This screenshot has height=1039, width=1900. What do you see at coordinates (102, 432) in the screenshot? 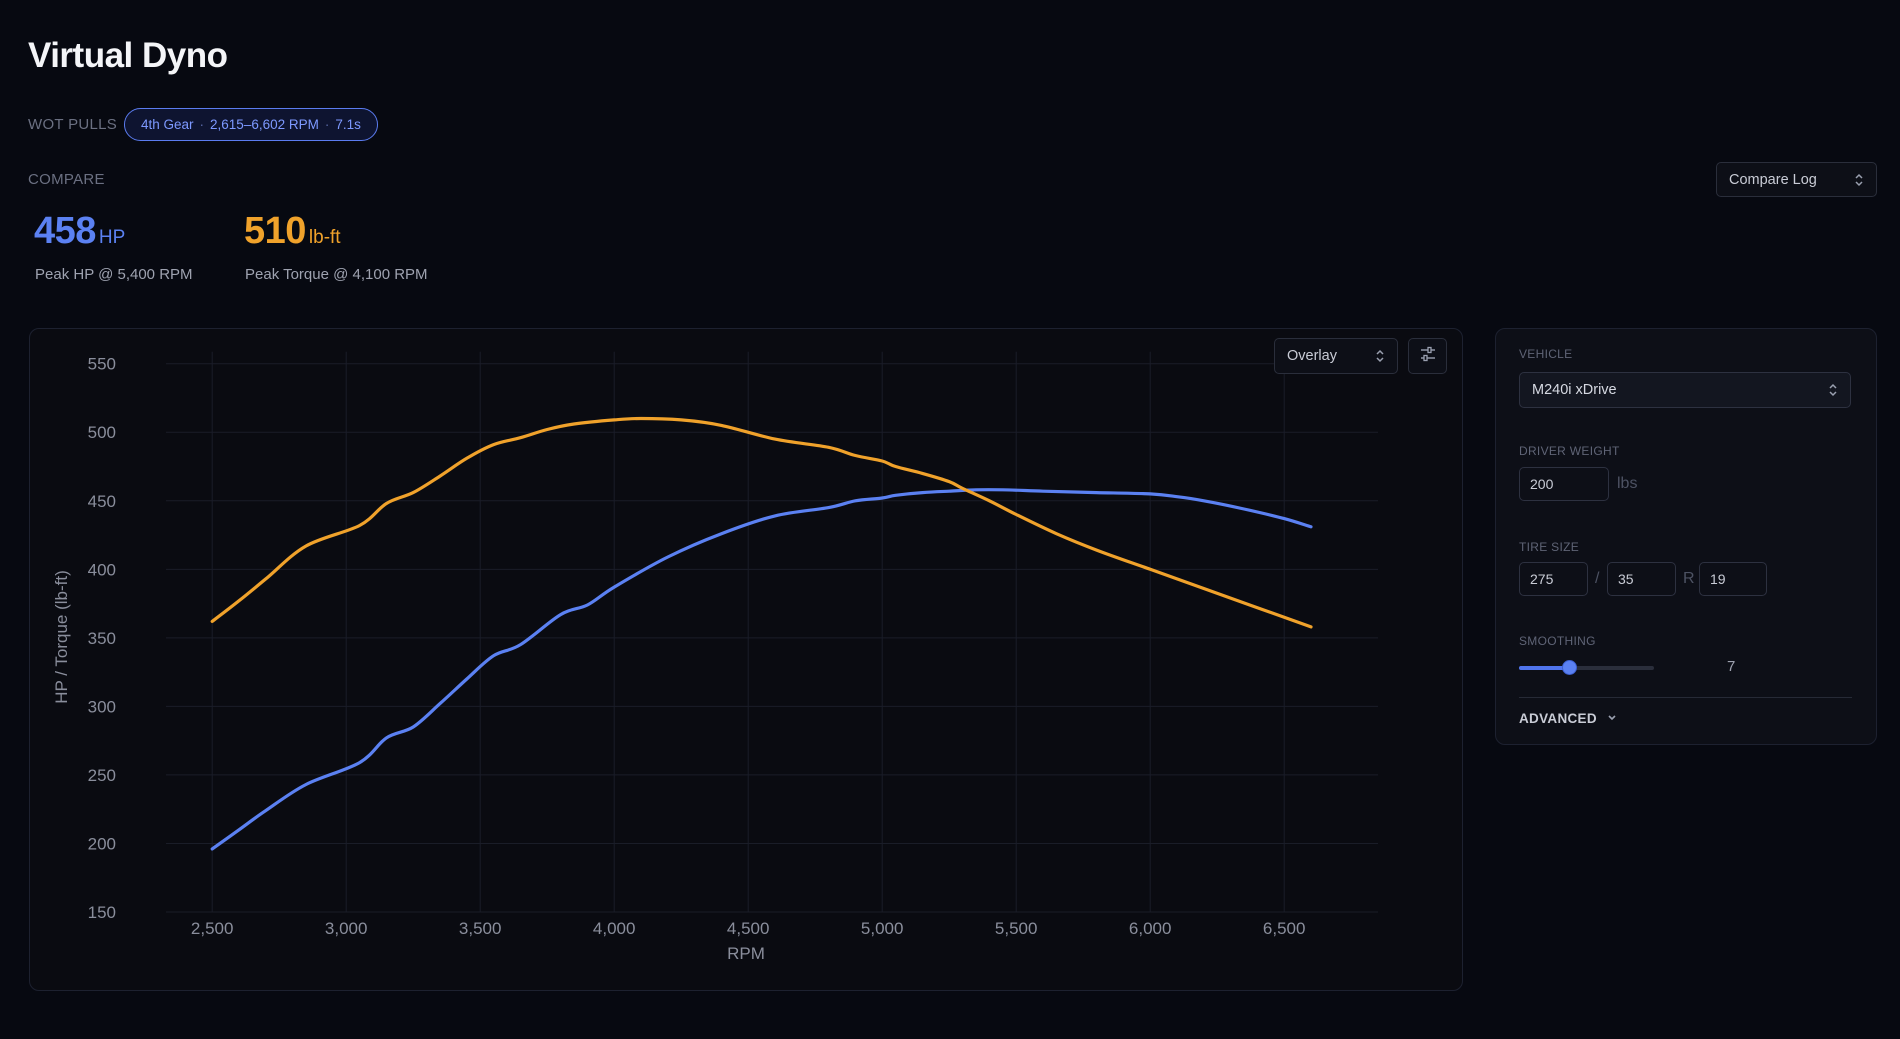
I see `y-tick-label: 500` at bounding box center [102, 432].